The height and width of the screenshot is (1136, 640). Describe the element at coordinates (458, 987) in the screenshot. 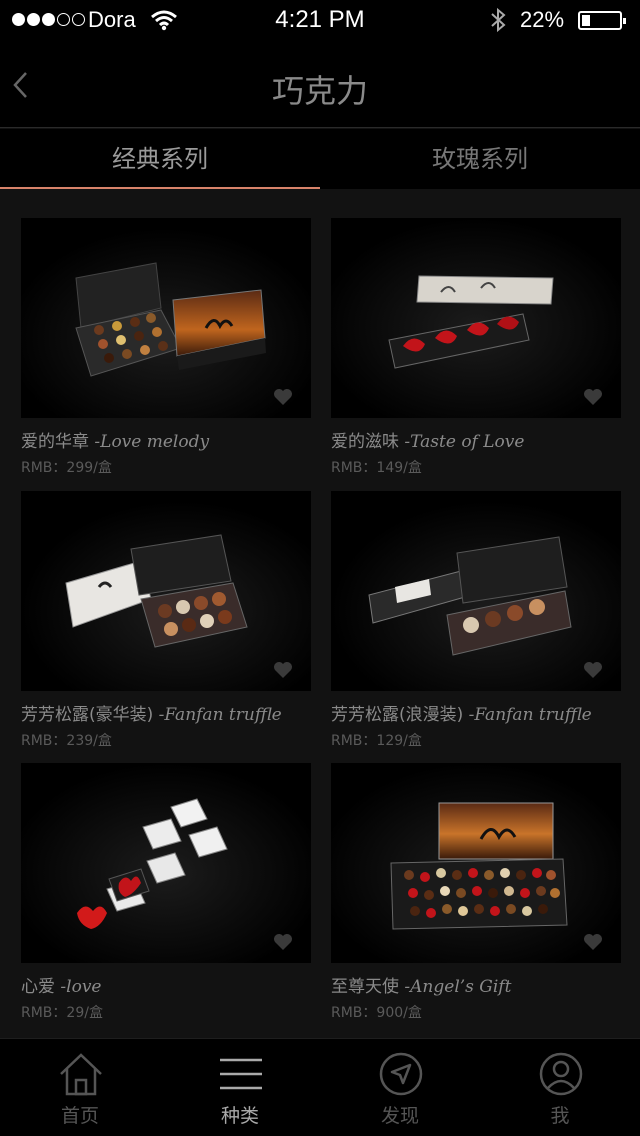

I see `product-name-en: -Angel’s Gift` at that location.